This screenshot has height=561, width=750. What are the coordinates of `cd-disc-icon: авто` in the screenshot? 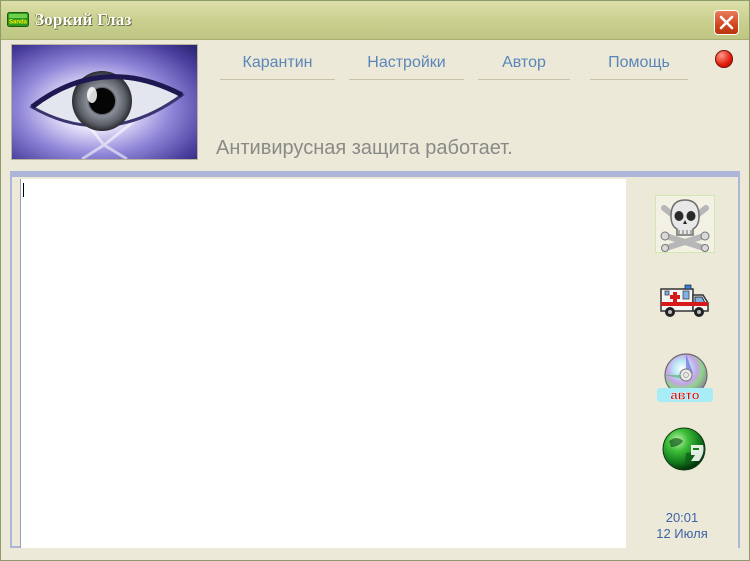 It's located at (685, 378).